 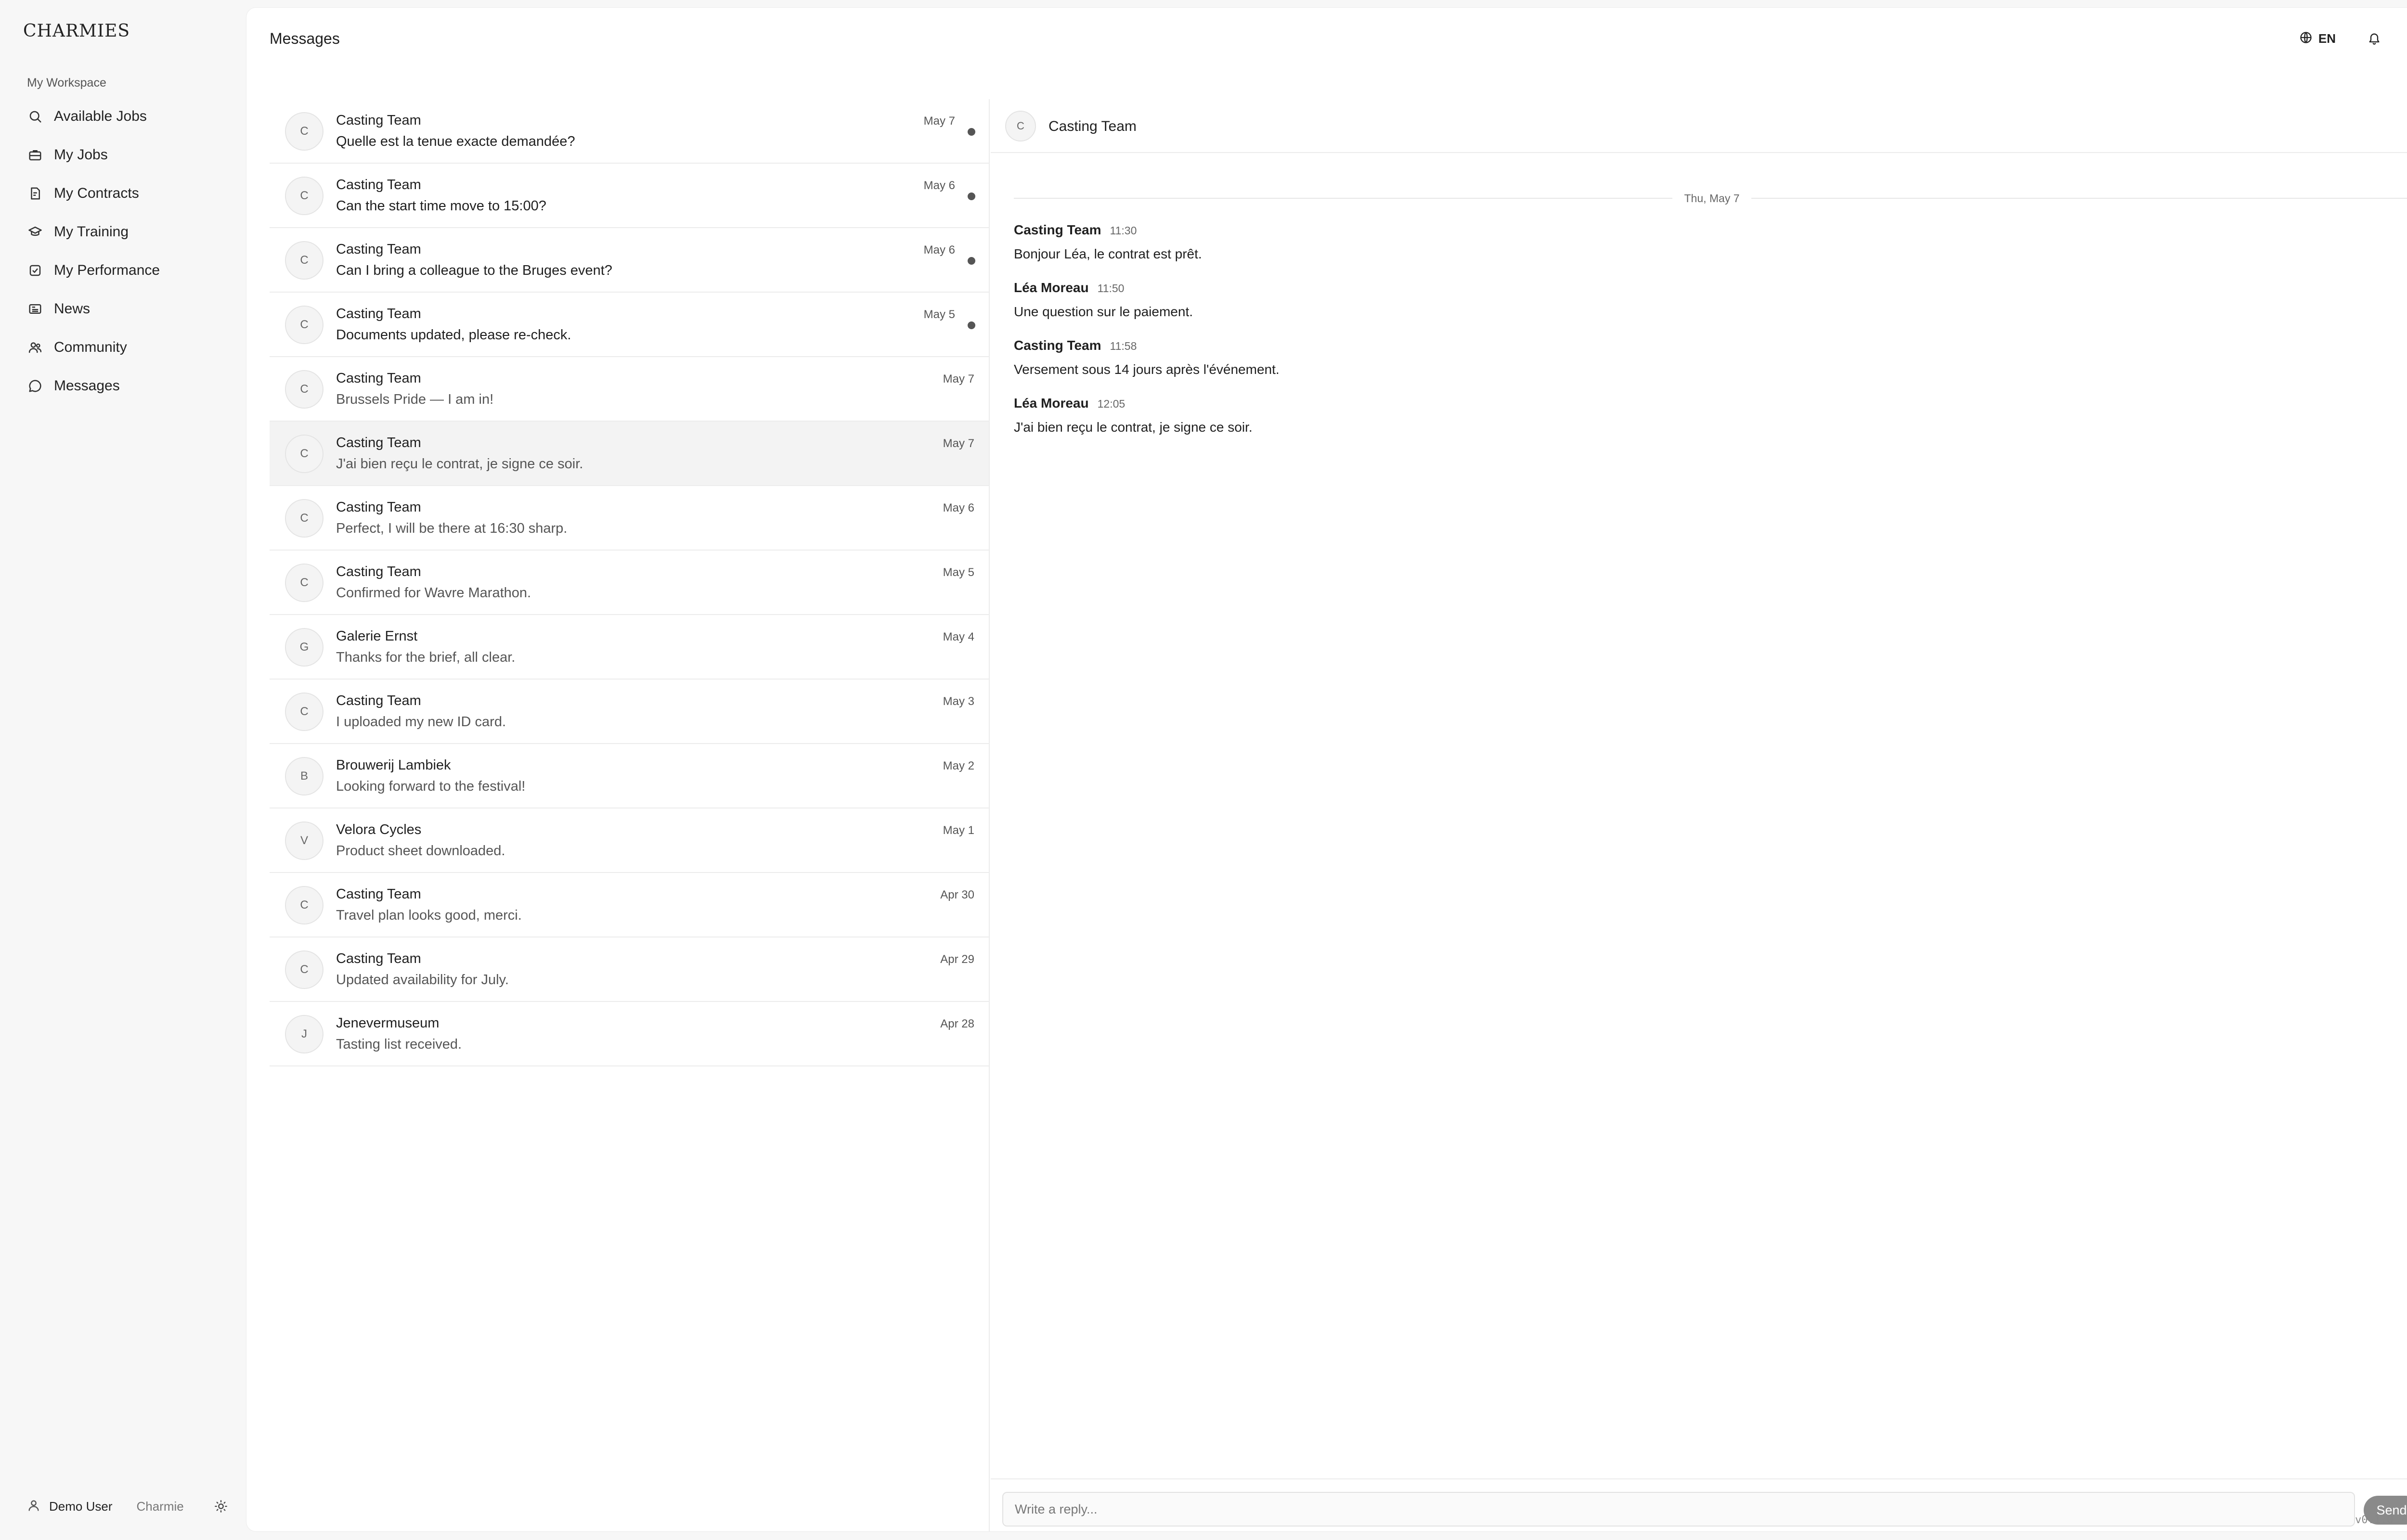 I want to click on contract-icon, so click(x=35, y=193).